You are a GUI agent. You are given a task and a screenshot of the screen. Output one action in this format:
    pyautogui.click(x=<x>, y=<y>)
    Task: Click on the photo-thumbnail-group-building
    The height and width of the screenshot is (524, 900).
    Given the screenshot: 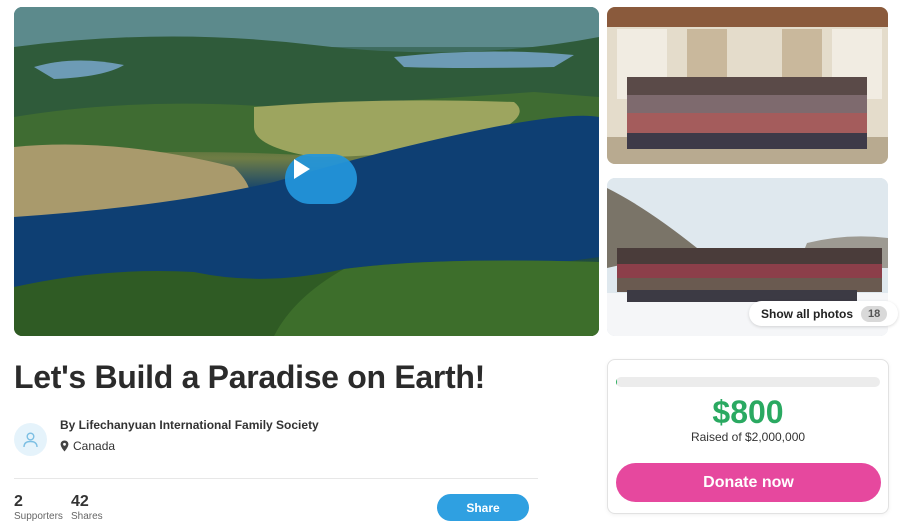 What is the action you would take?
    pyautogui.click(x=747, y=85)
    